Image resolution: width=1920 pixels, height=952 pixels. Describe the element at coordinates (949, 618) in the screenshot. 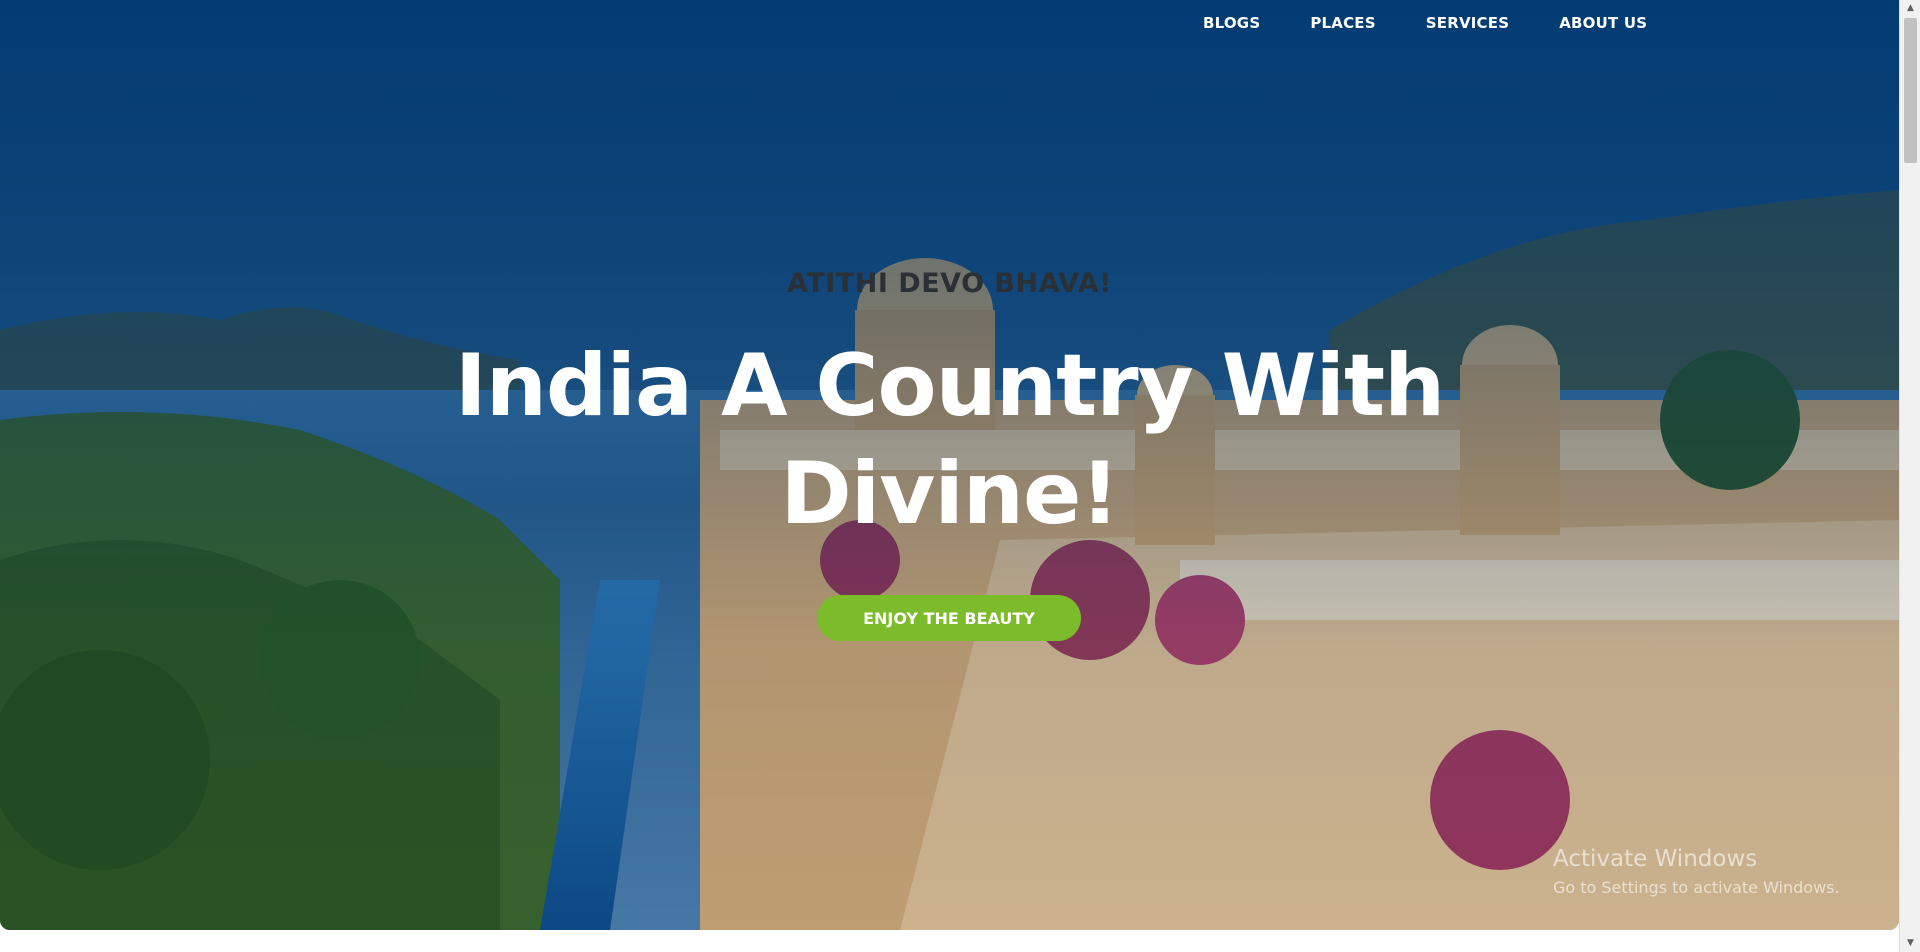

I see `enjoy-the-beauty-button: ENJOY THE BEAUTY` at that location.